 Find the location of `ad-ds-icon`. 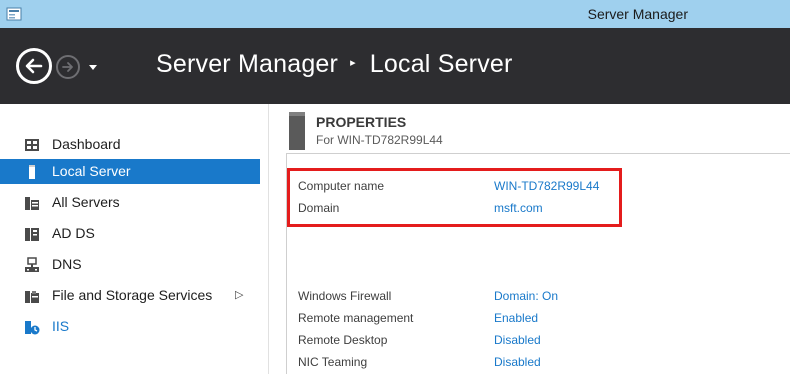

ad-ds-icon is located at coordinates (32, 234).